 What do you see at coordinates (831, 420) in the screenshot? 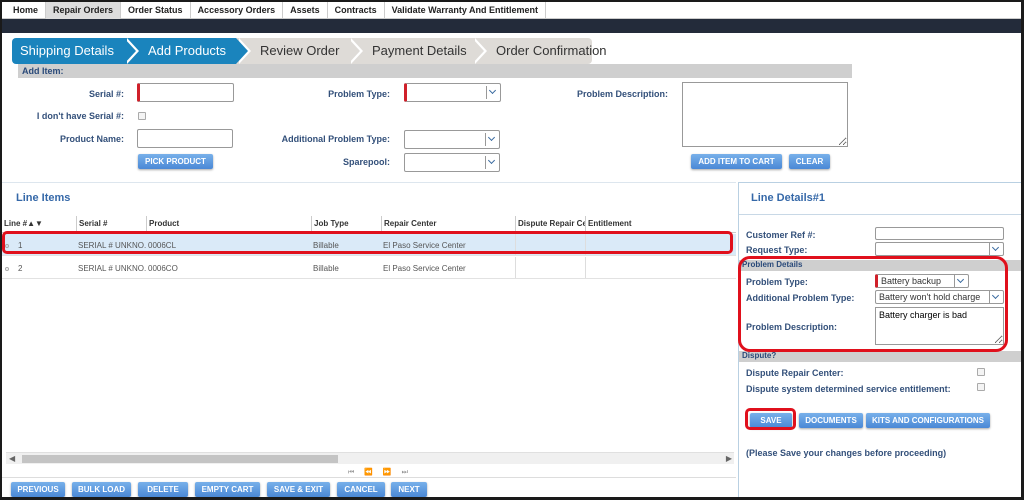
I see `documents-button: DOCUMENTS` at bounding box center [831, 420].